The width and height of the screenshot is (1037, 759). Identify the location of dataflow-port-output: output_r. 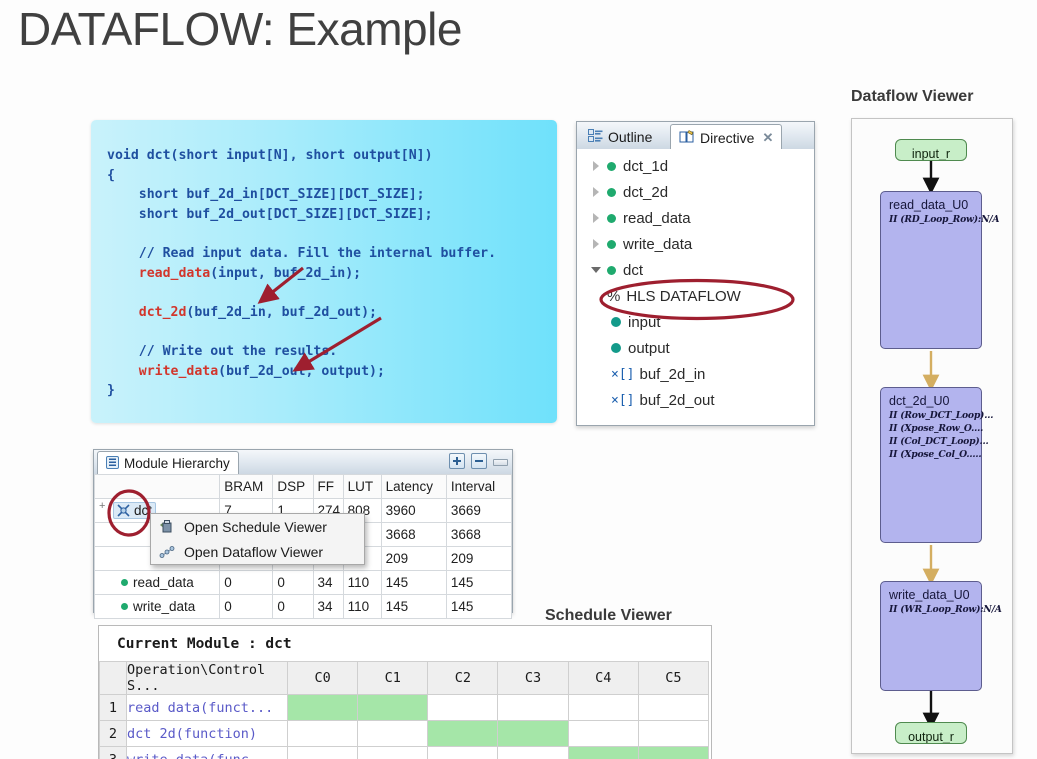
(931, 733).